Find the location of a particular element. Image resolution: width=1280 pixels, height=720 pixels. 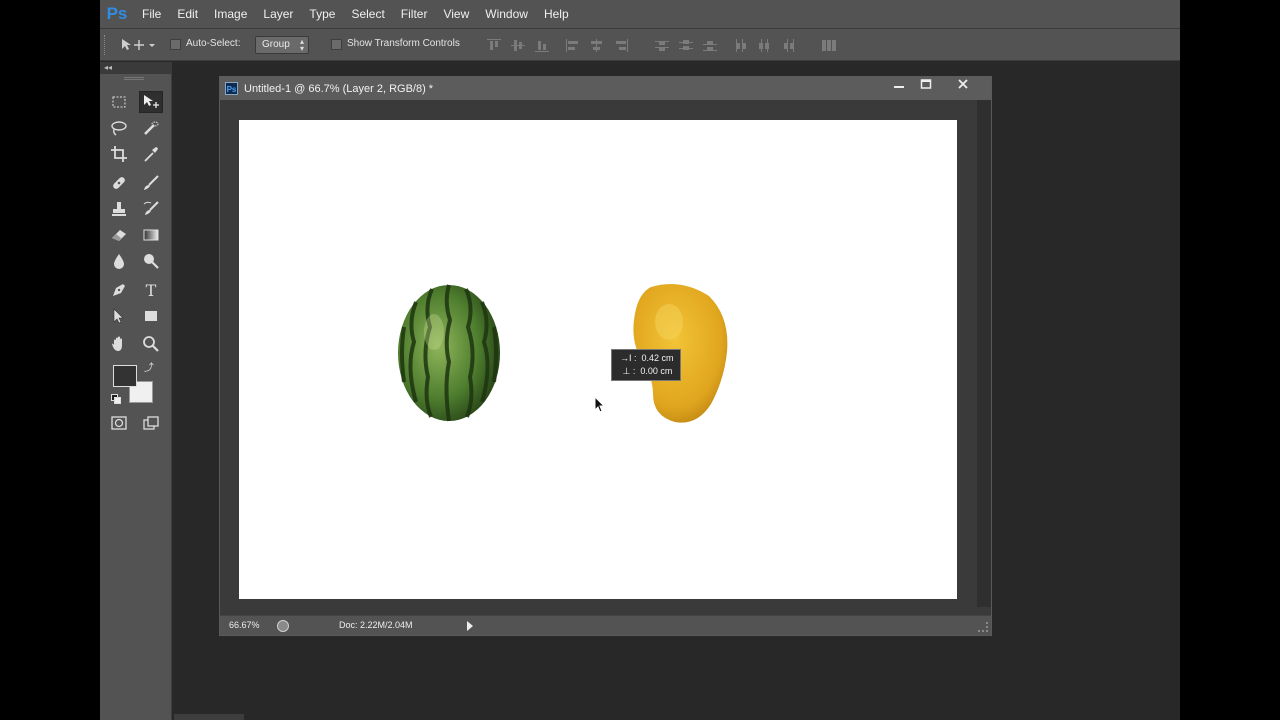

auto-align-layers-icon is located at coordinates (829, 45).